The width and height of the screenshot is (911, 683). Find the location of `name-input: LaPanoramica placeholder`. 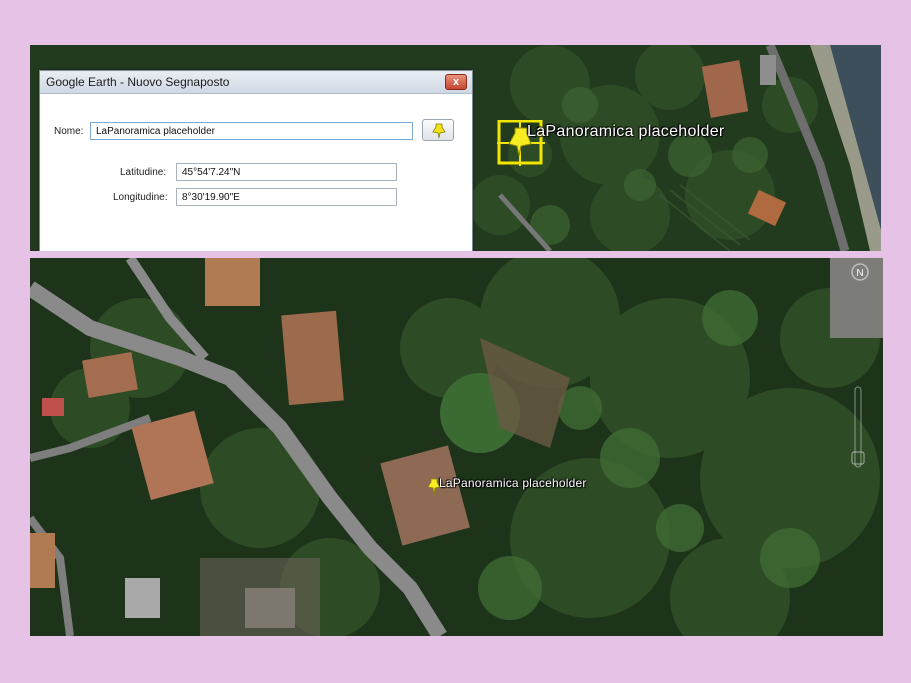

name-input: LaPanoramica placeholder is located at coordinates (251, 131).